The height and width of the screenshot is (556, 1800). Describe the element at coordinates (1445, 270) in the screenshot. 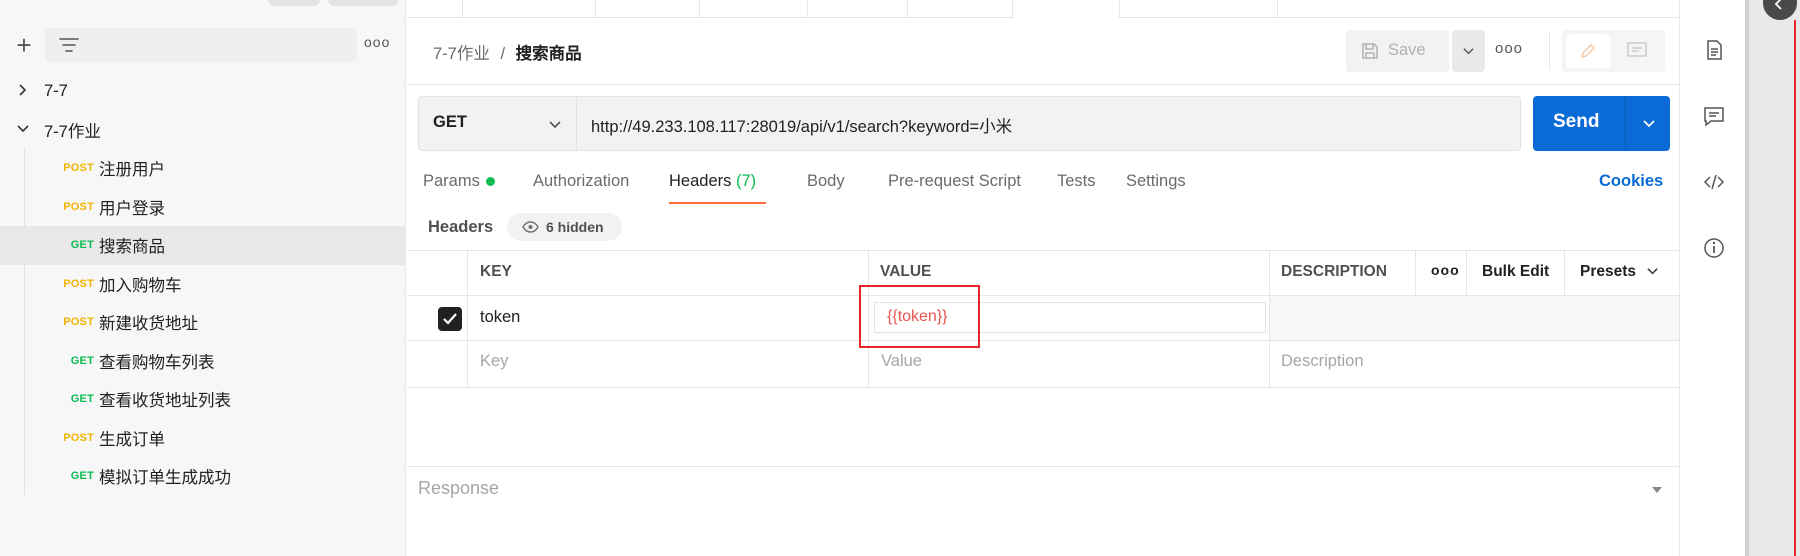

I see `column-options-button: ooo` at that location.